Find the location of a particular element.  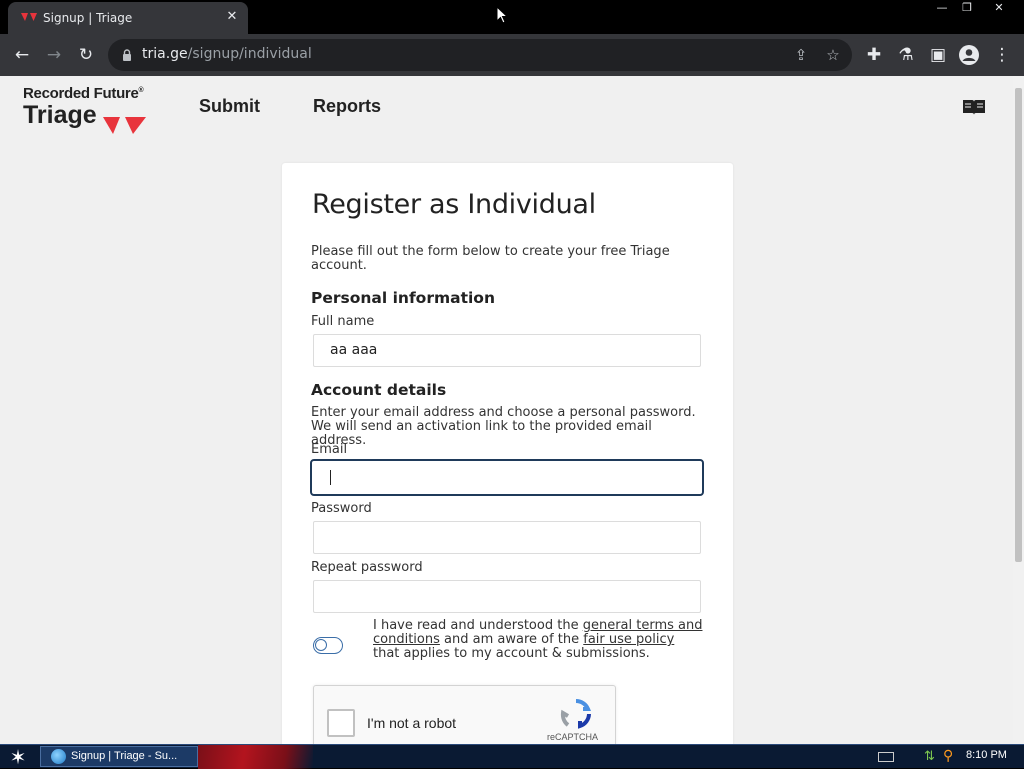

page-scrollbar is located at coordinates (1018, 410).